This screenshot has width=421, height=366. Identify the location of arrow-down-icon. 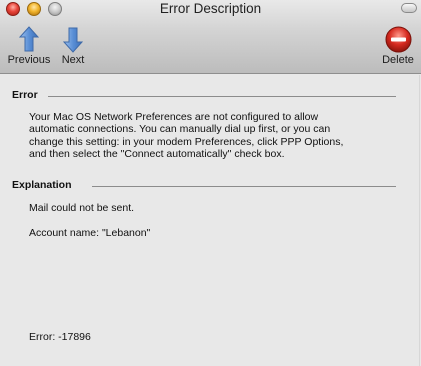
(73, 40).